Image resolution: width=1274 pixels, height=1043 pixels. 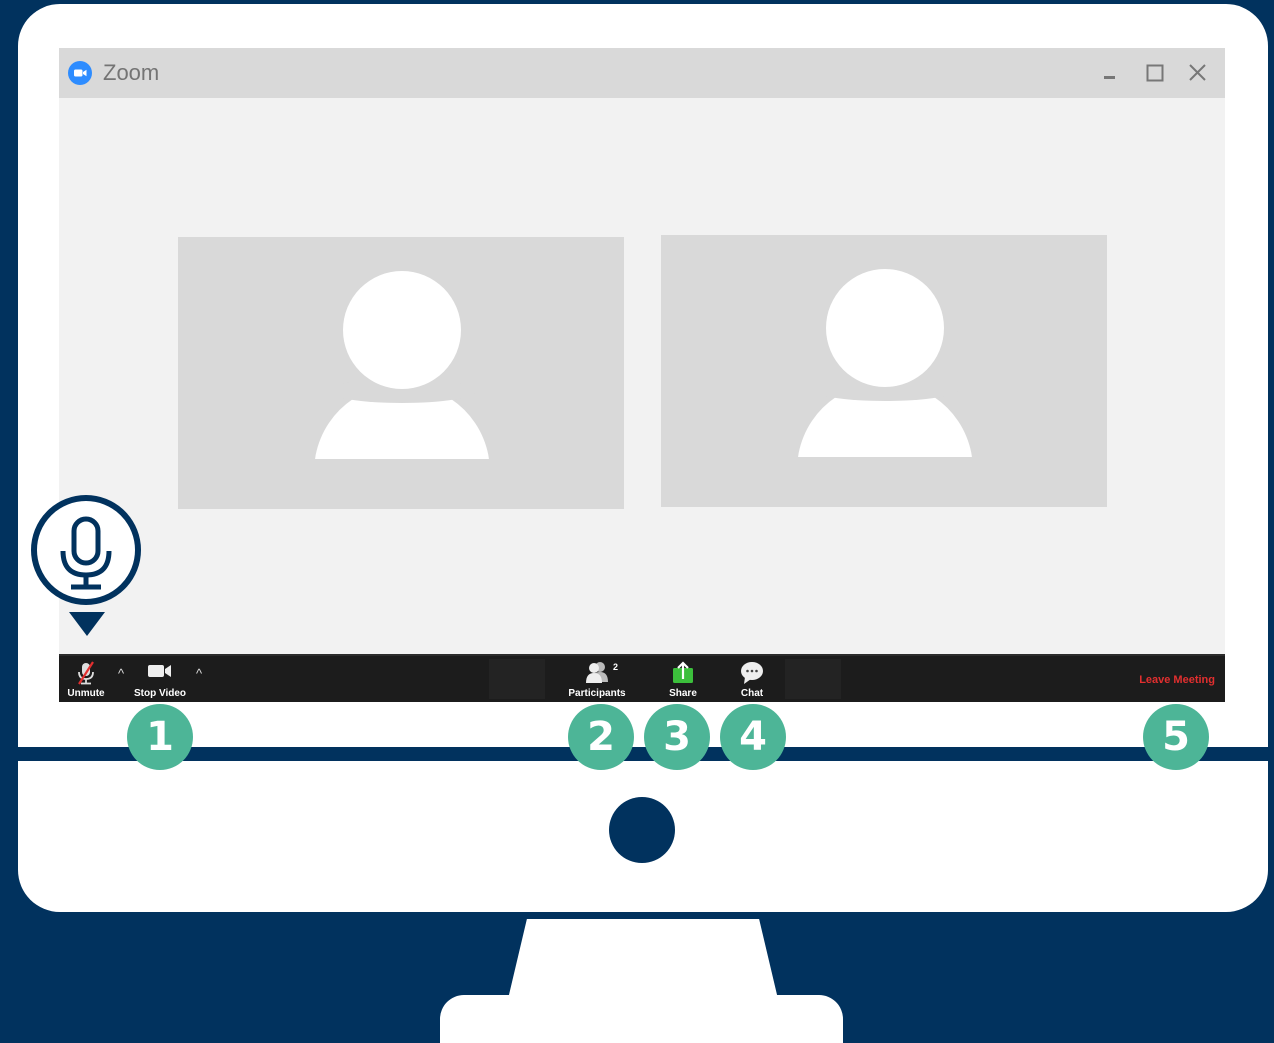 I want to click on monitor-stand-neck, so click(x=643, y=959).